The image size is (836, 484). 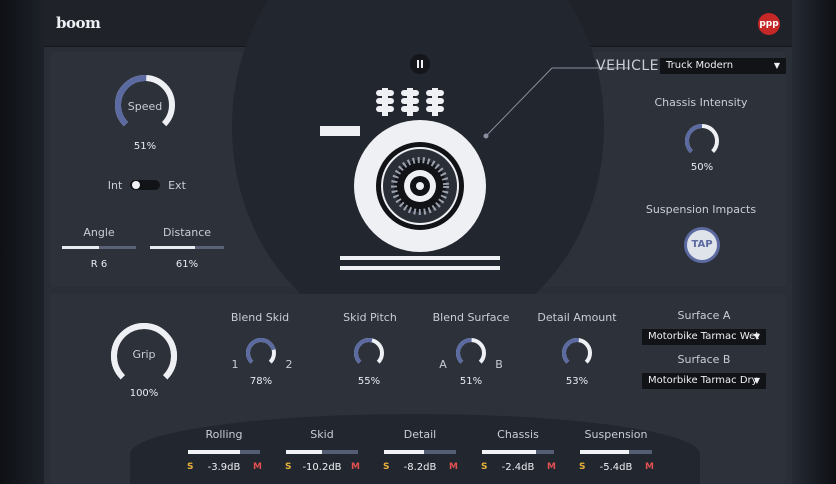 I want to click on blend-skid-knob-graphic, so click(x=261, y=351).